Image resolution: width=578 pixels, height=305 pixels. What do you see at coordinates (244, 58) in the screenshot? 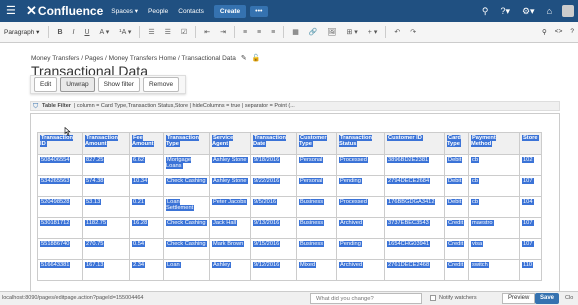
I see `pin-icon: ✎` at bounding box center [244, 58].